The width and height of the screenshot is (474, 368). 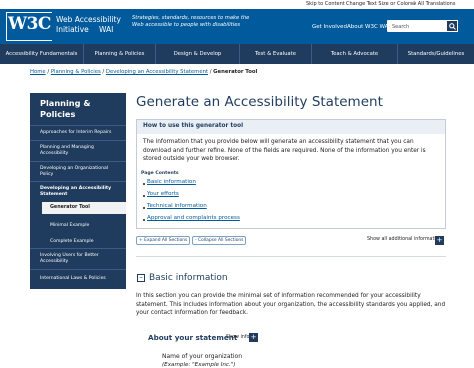 What do you see at coordinates (417, 26) in the screenshot?
I see `search-input: Search` at bounding box center [417, 26].